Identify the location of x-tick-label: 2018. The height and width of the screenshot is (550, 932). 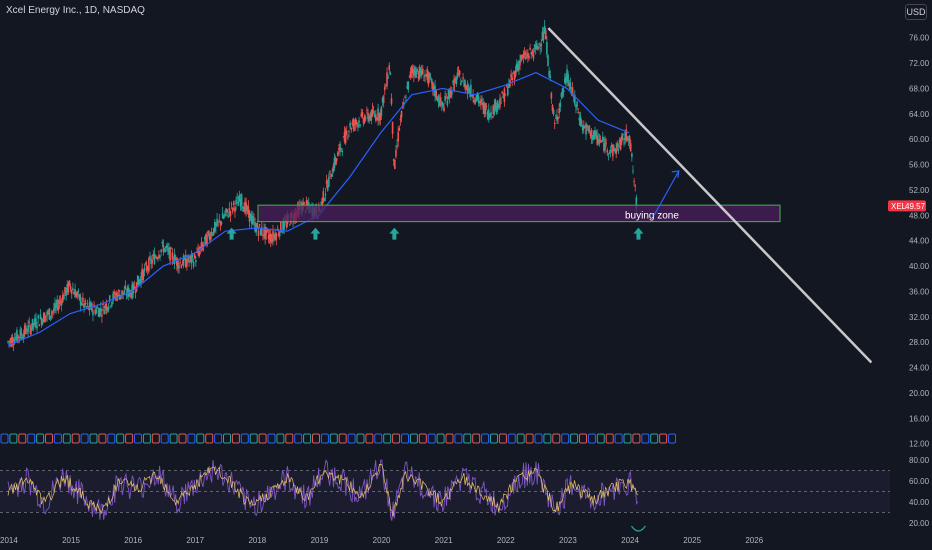
(257, 540).